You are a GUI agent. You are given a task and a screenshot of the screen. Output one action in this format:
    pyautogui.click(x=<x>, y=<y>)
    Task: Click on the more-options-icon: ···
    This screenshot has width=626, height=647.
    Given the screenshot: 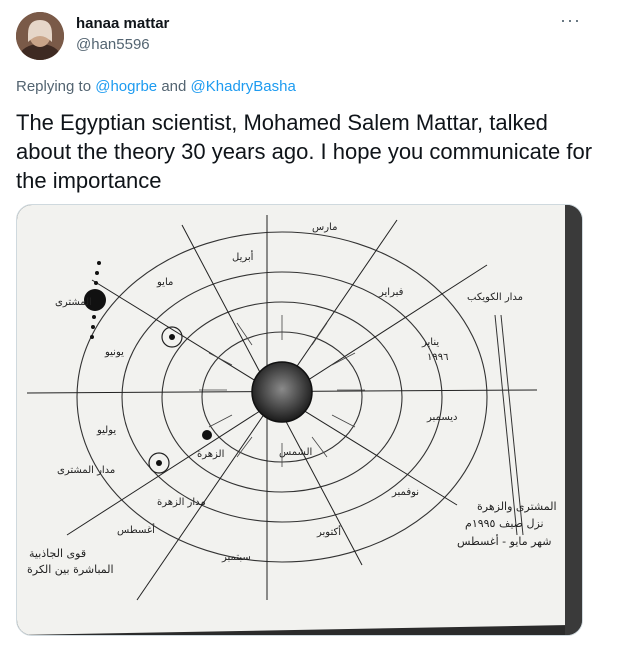 What is the action you would take?
    pyautogui.click(x=570, y=20)
    